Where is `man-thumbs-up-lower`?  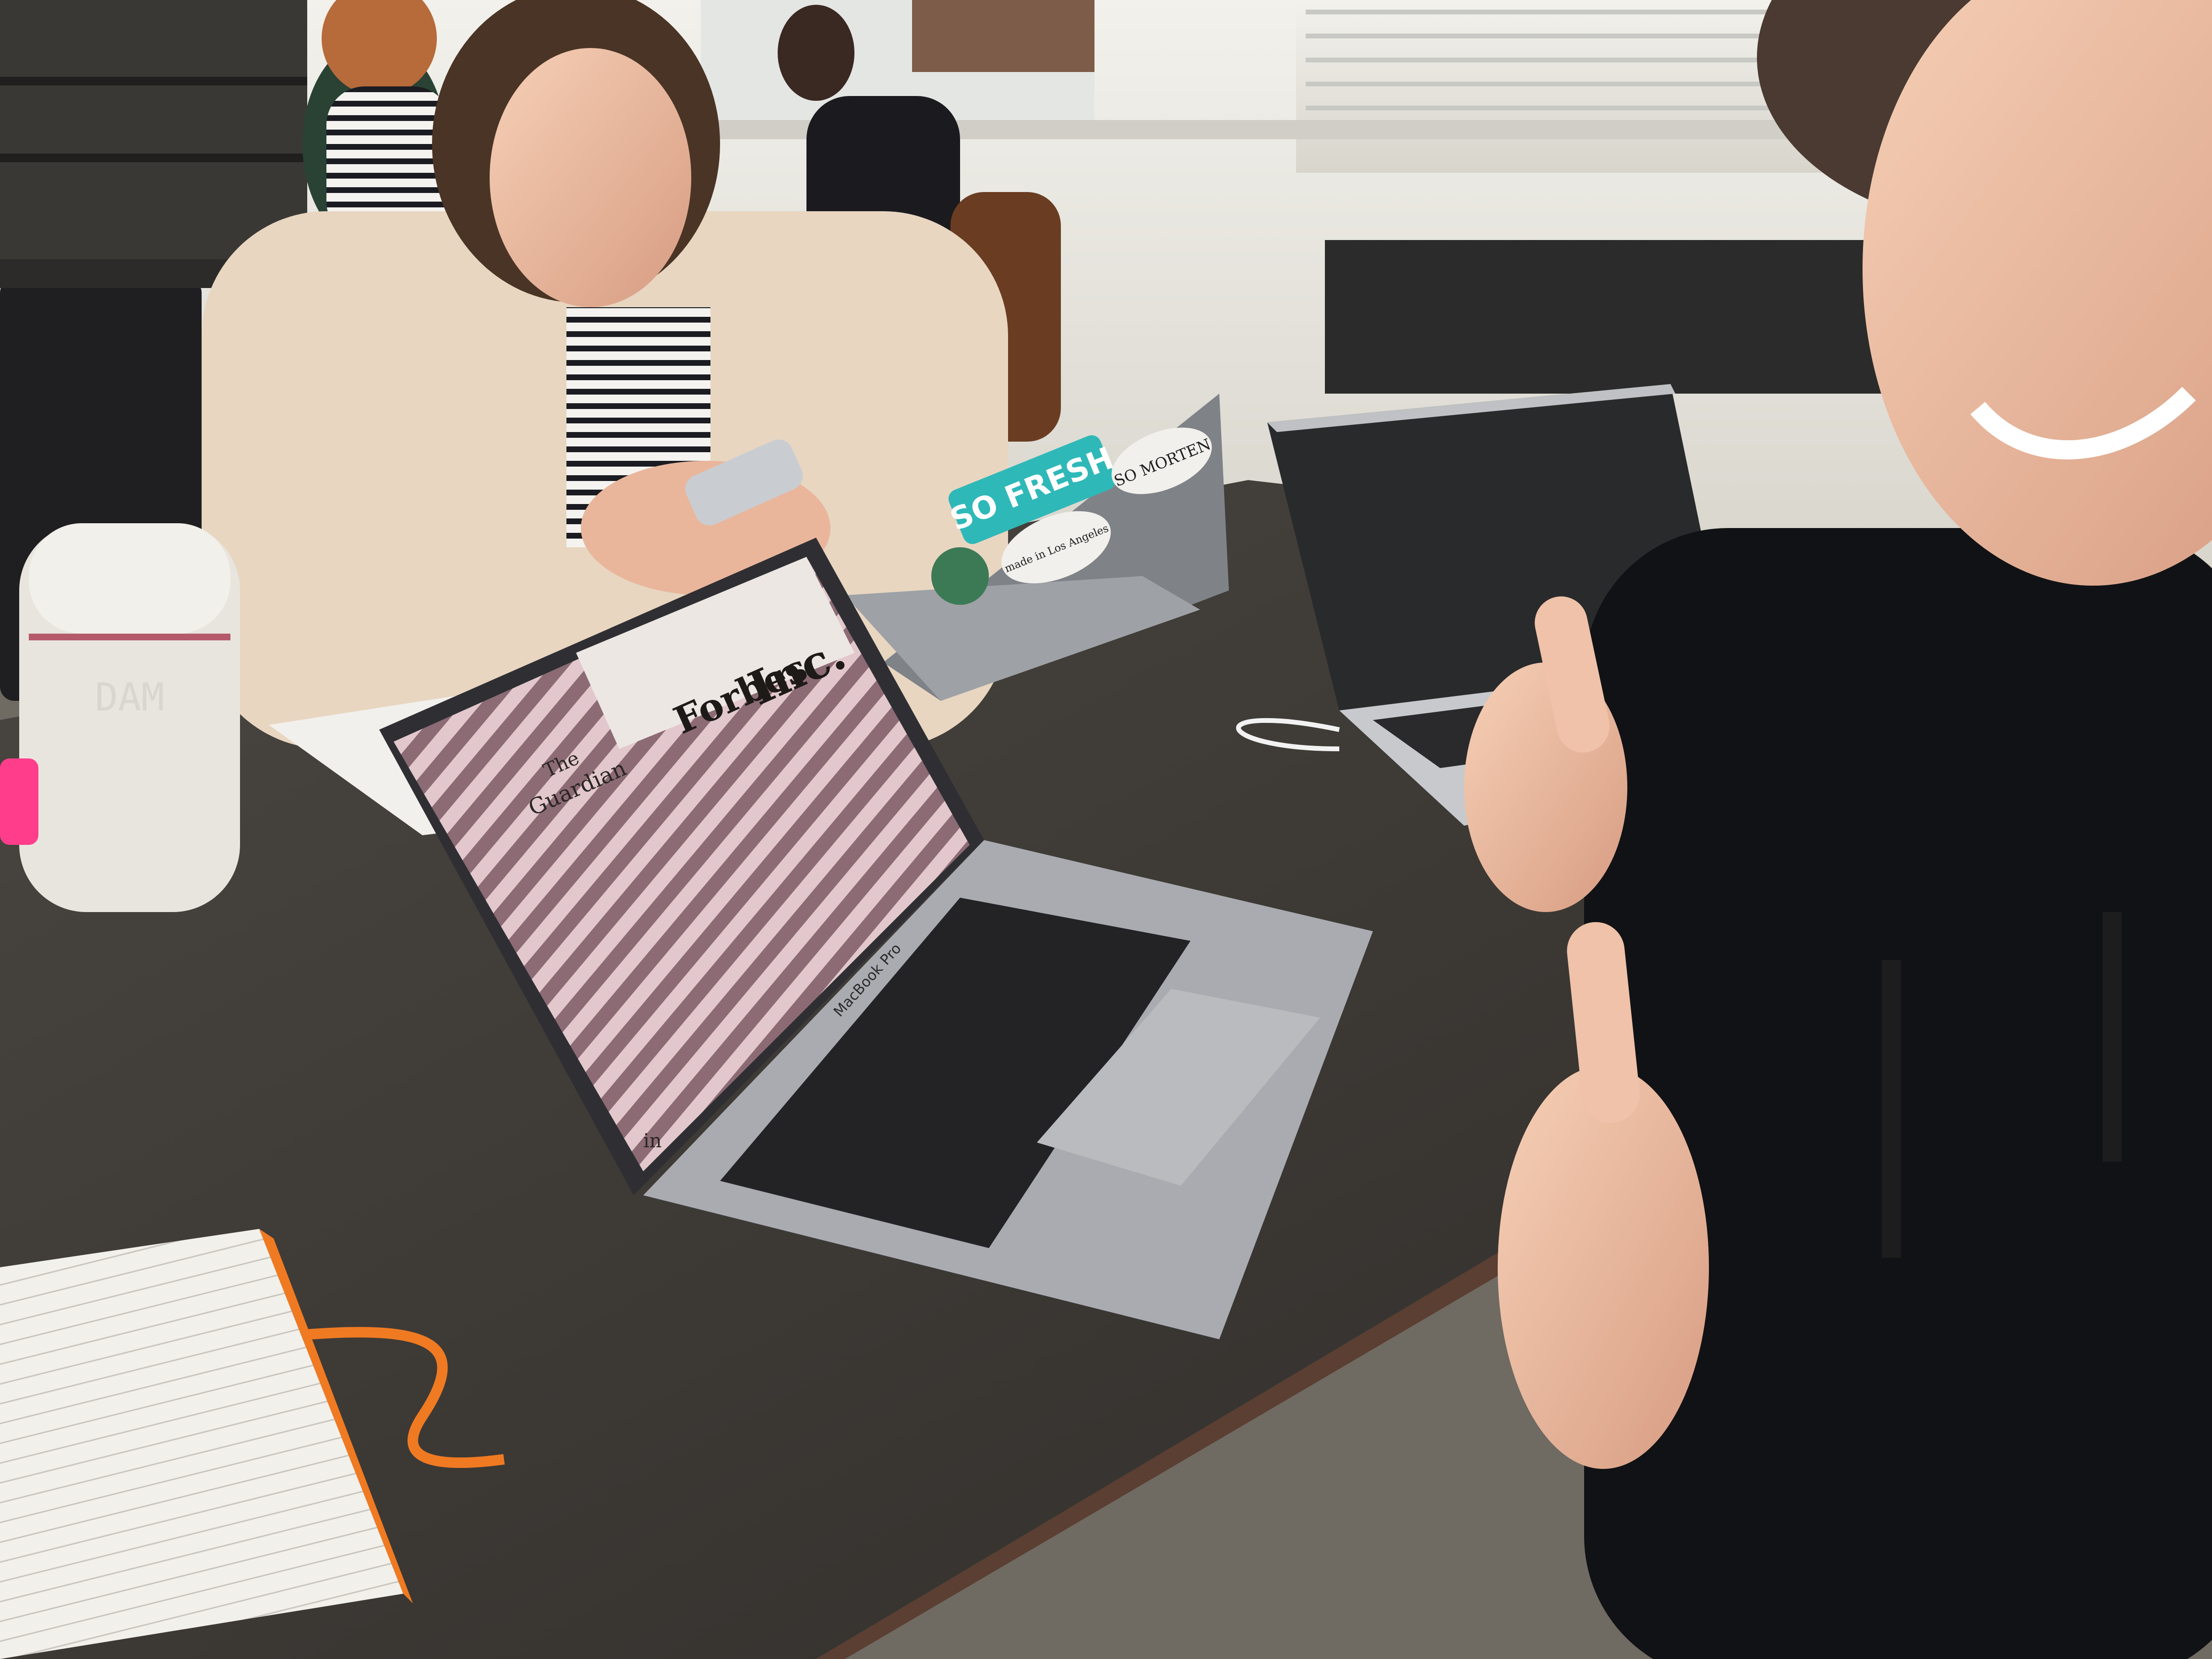 man-thumbs-up-lower is located at coordinates (1603, 1267).